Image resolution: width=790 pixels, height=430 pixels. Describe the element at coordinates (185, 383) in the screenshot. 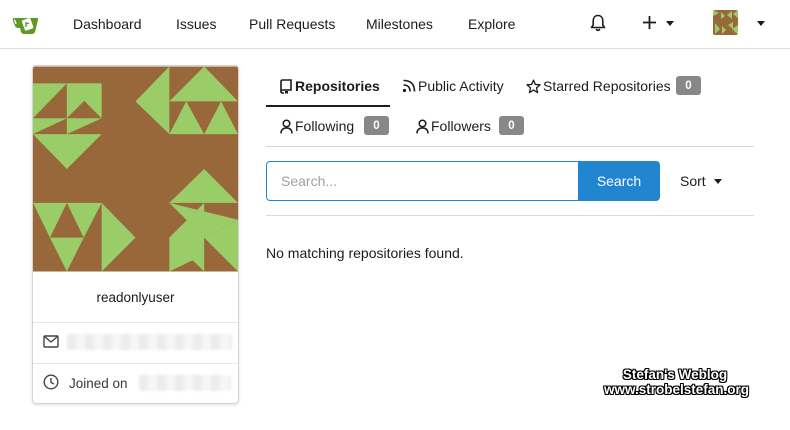

I see `redacted-join-date` at that location.